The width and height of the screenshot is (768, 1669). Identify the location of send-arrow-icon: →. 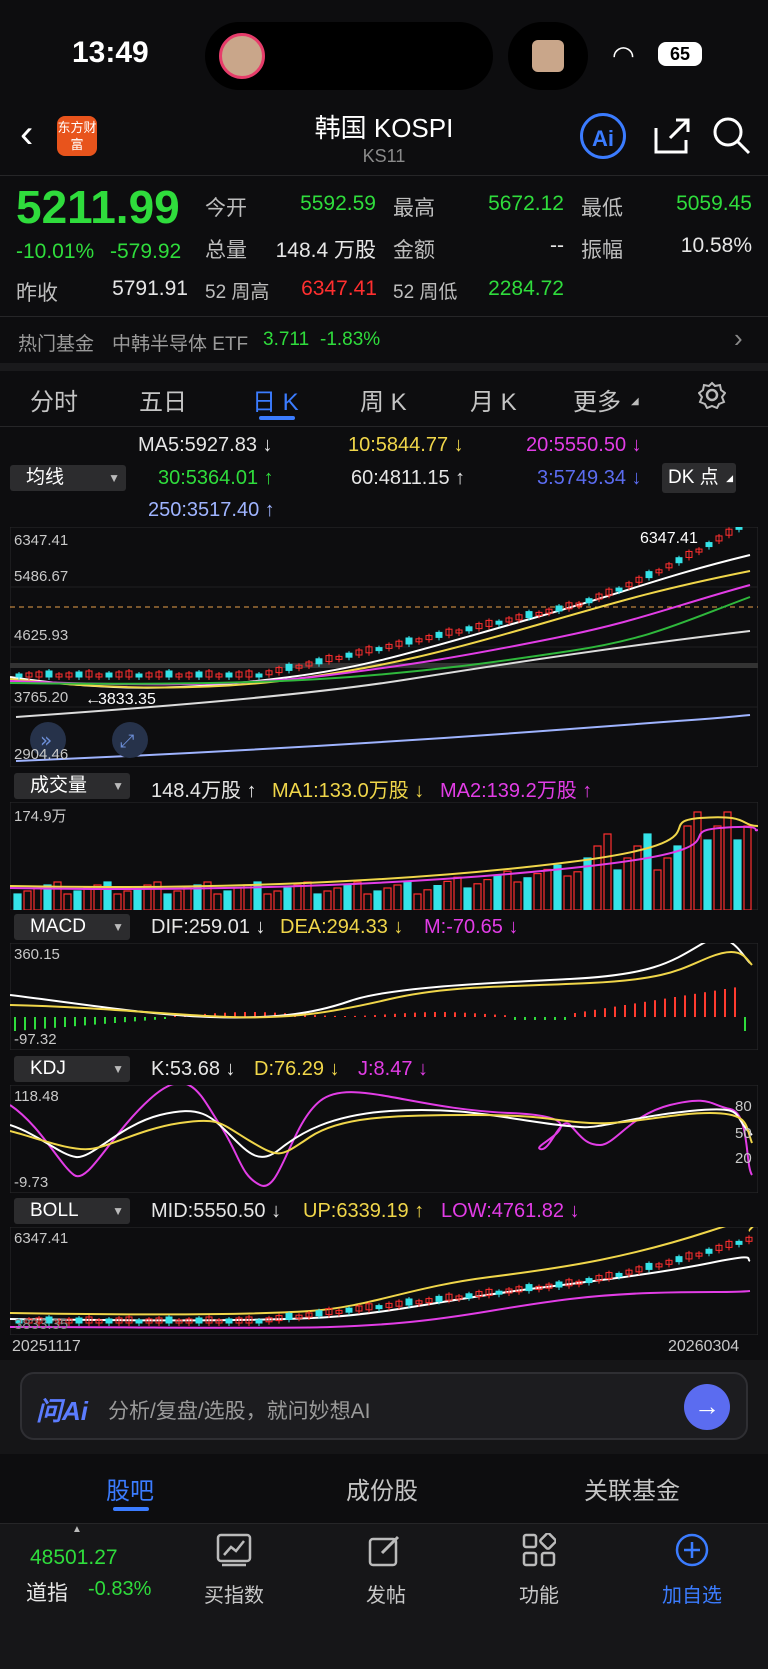
(707, 1407).